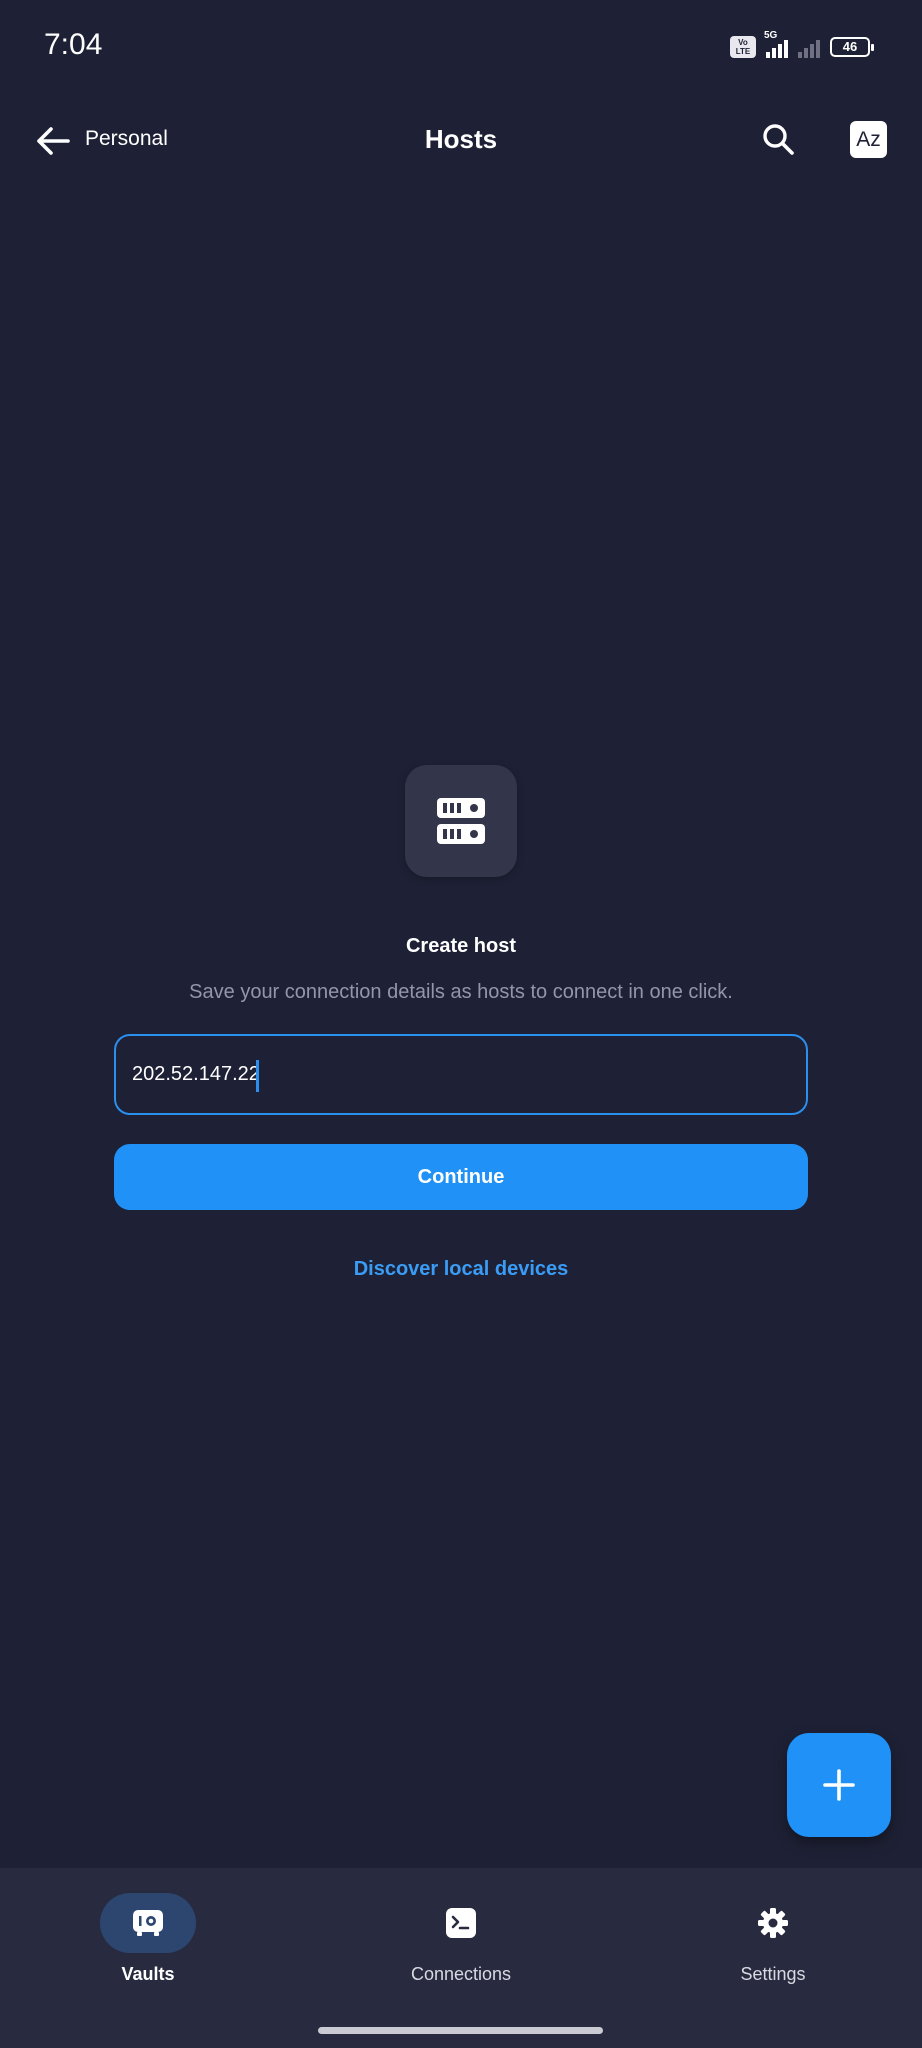 The width and height of the screenshot is (922, 2048). I want to click on continue-button: Continue, so click(461, 1177).